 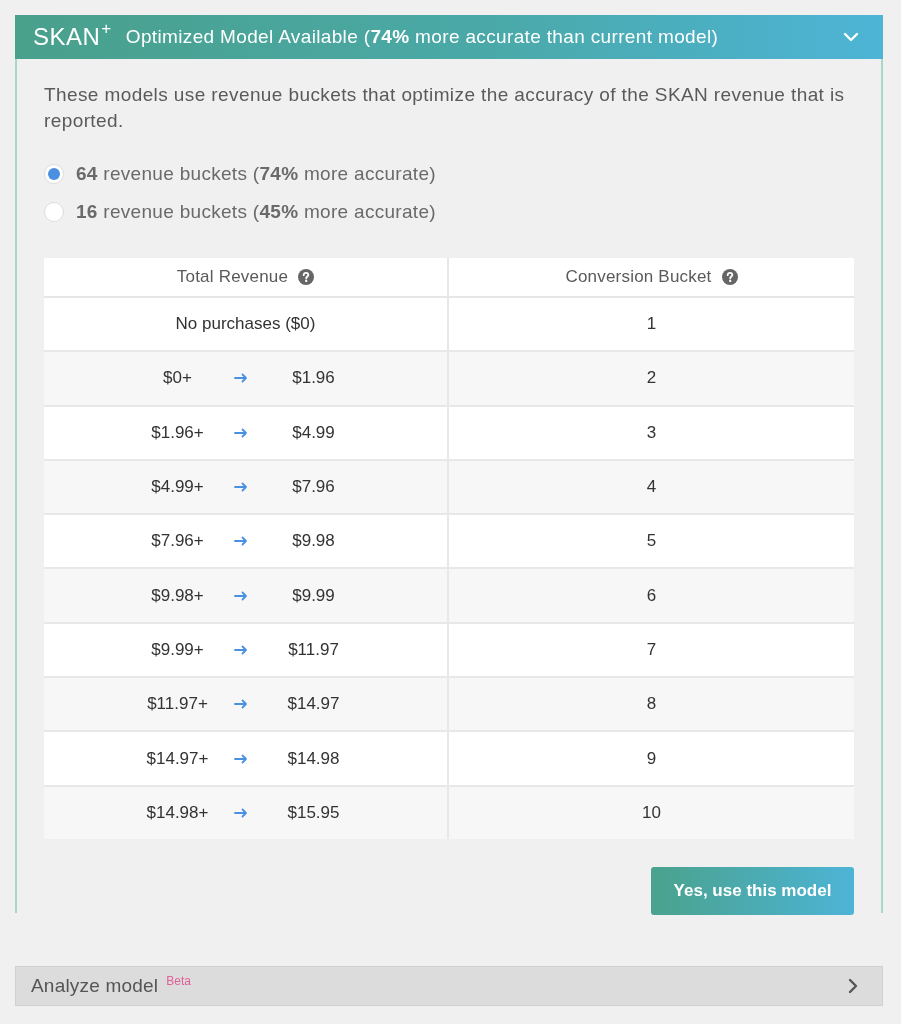 I want to click on table-cell-text: 6, so click(x=651, y=595).